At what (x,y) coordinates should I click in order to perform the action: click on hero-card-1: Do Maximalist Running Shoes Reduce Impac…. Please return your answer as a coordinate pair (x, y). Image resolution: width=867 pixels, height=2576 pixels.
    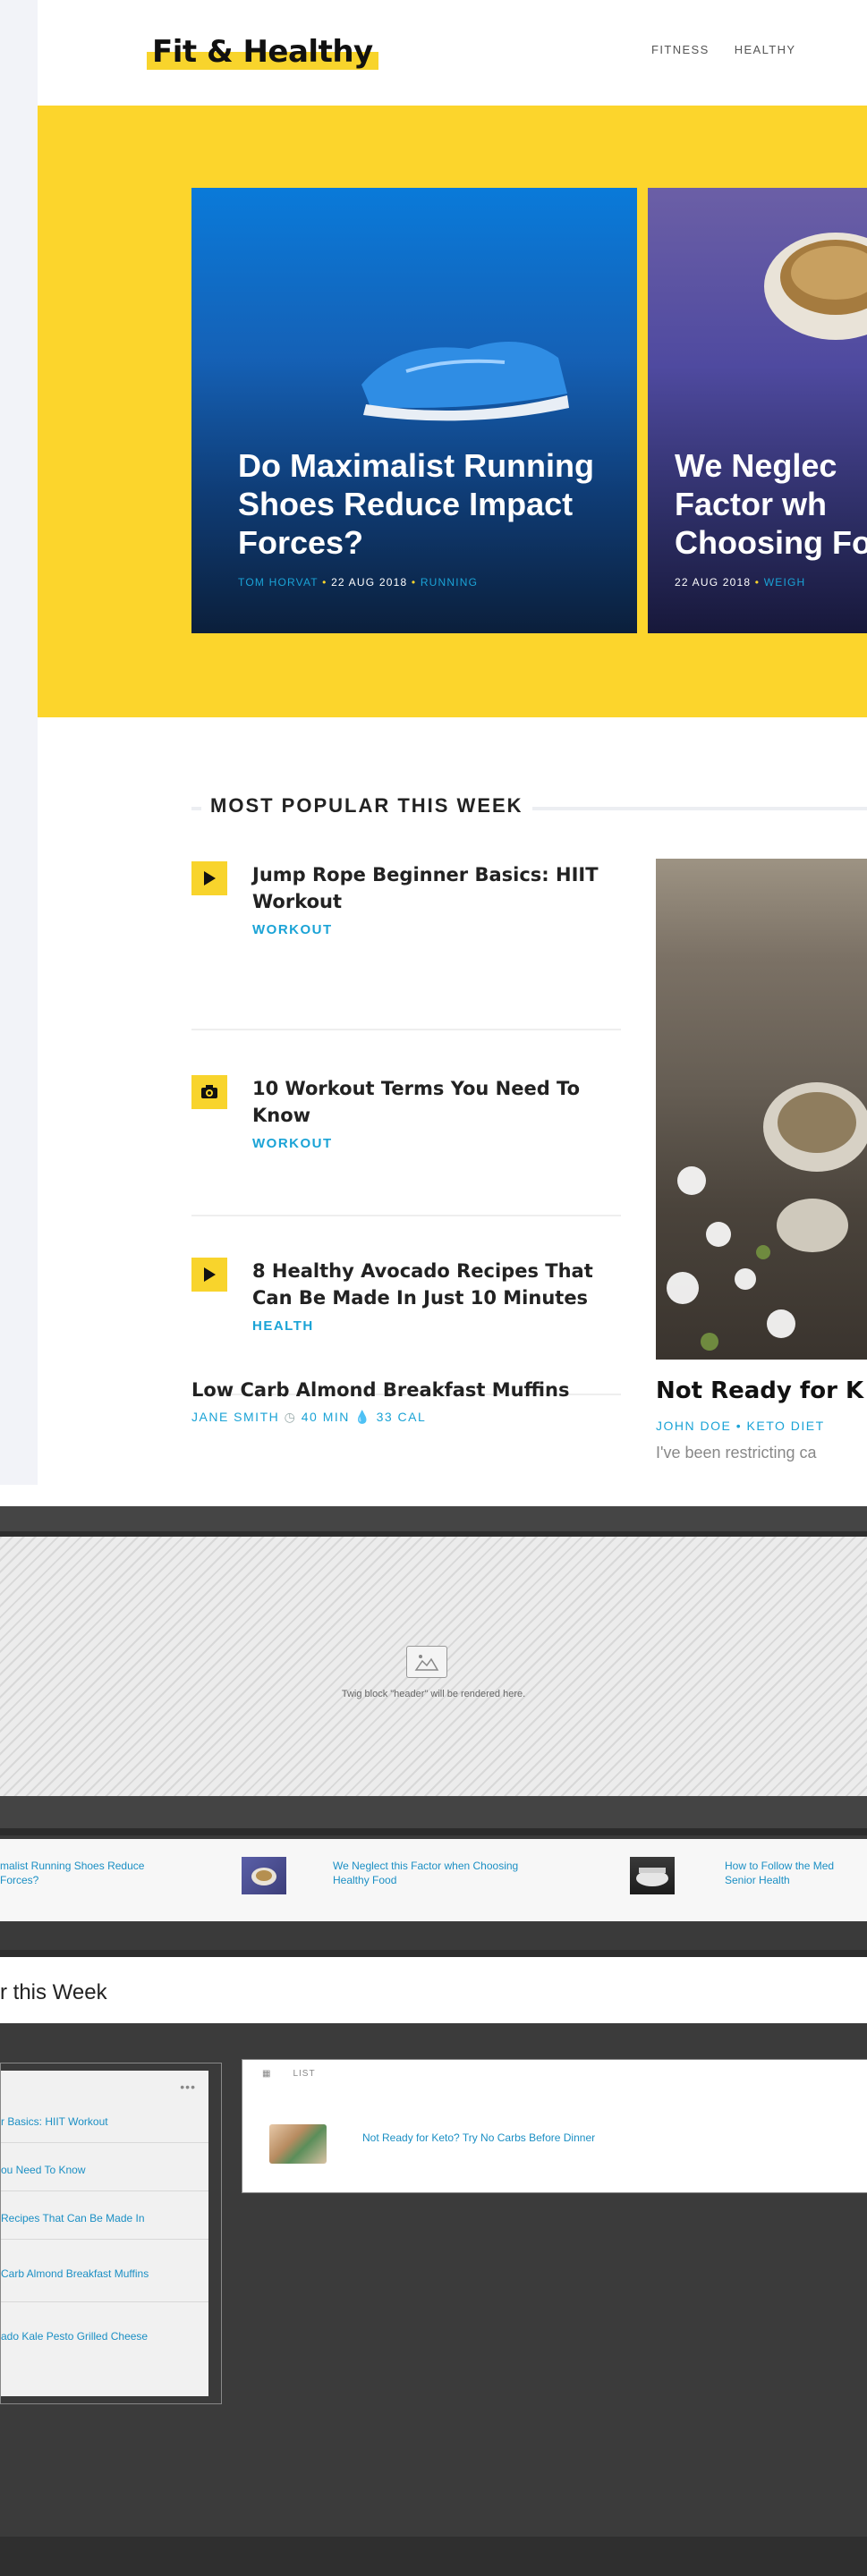
    Looking at the image, I should click on (414, 410).